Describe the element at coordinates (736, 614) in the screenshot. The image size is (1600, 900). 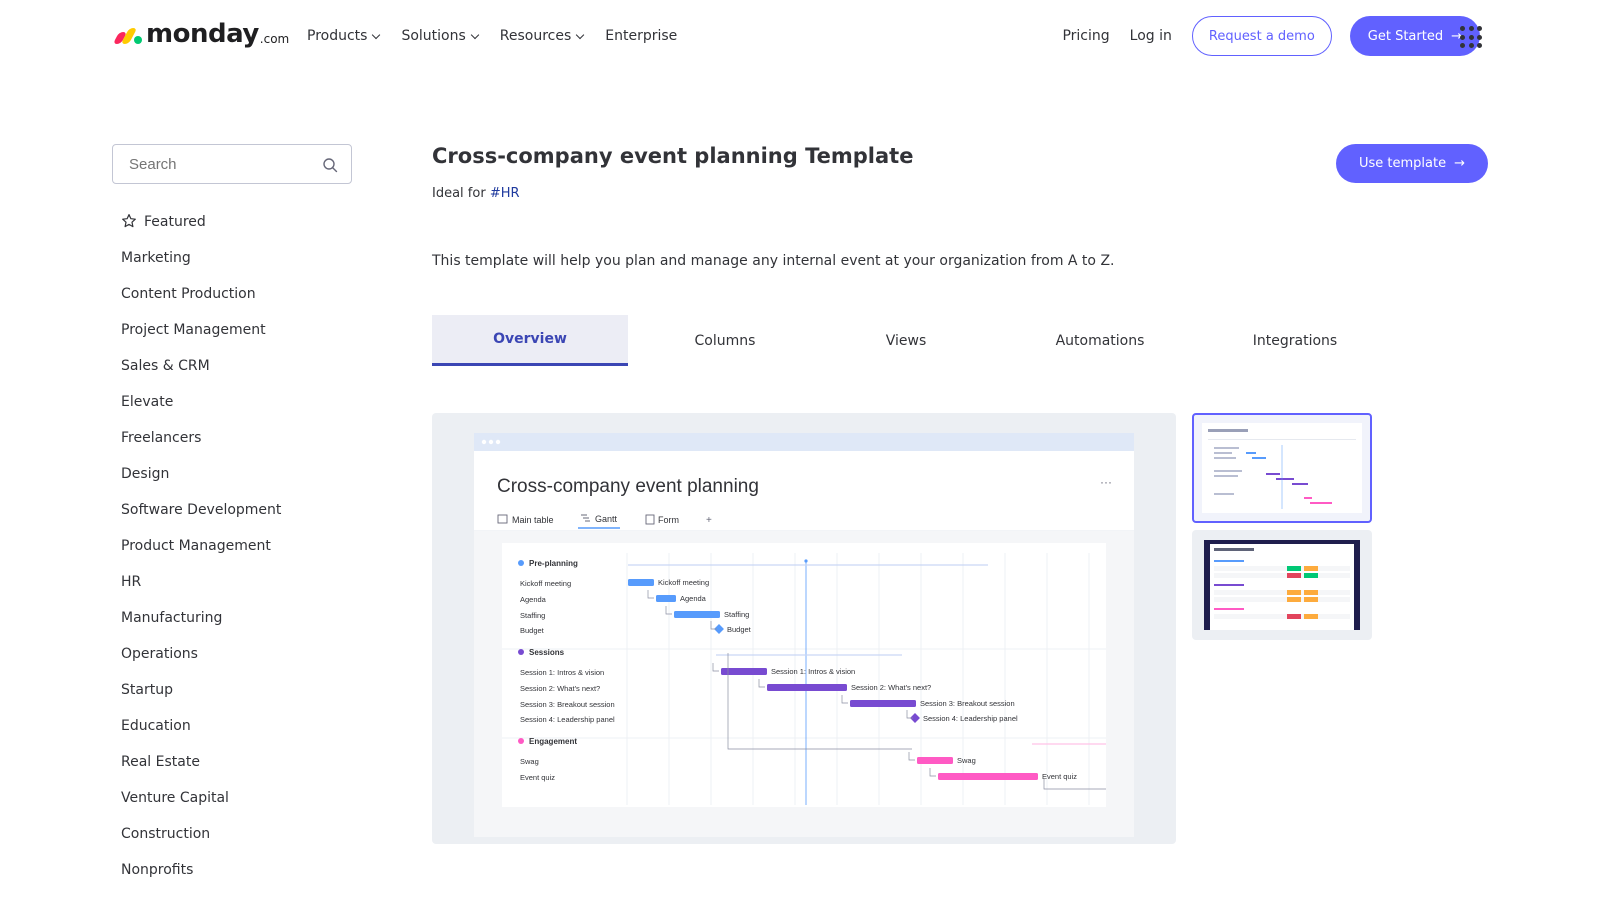
I see `gantt-bar-label: Staffing` at that location.